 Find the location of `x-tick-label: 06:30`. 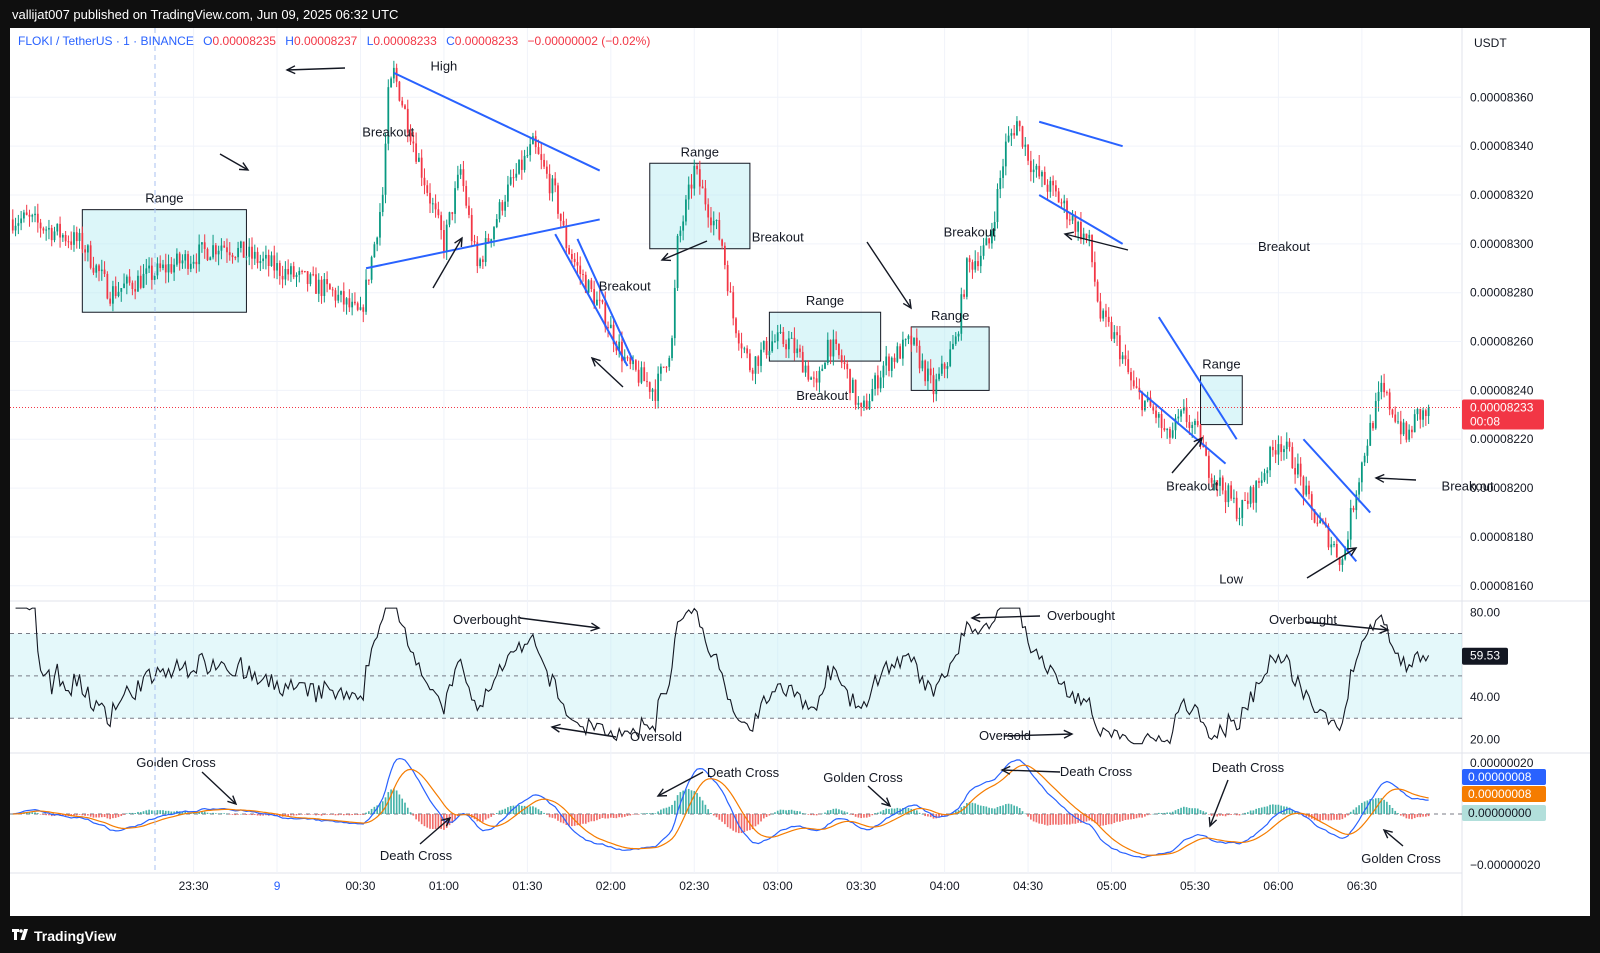

x-tick-label: 06:30 is located at coordinates (1362, 886).